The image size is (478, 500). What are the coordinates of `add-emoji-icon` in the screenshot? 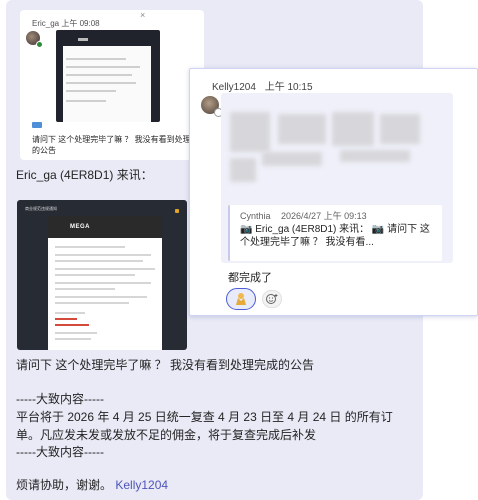 It's located at (272, 299).